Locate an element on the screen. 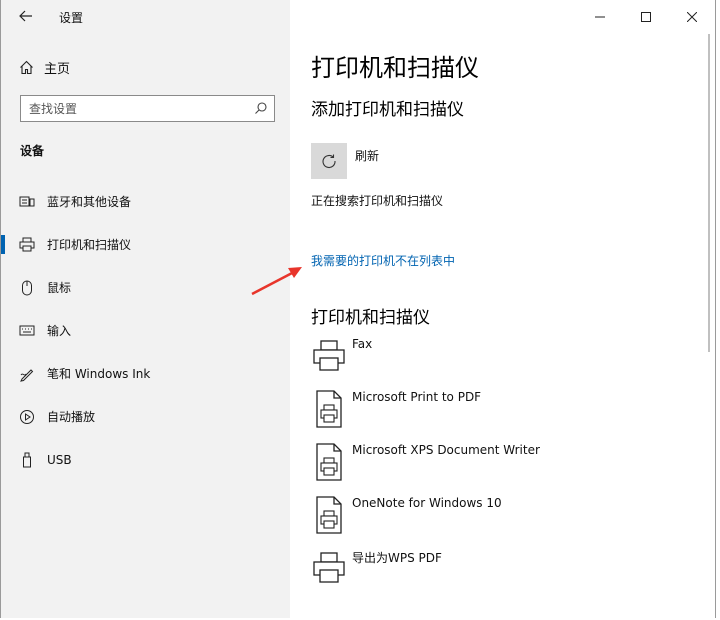  close-icon is located at coordinates (692, 17).